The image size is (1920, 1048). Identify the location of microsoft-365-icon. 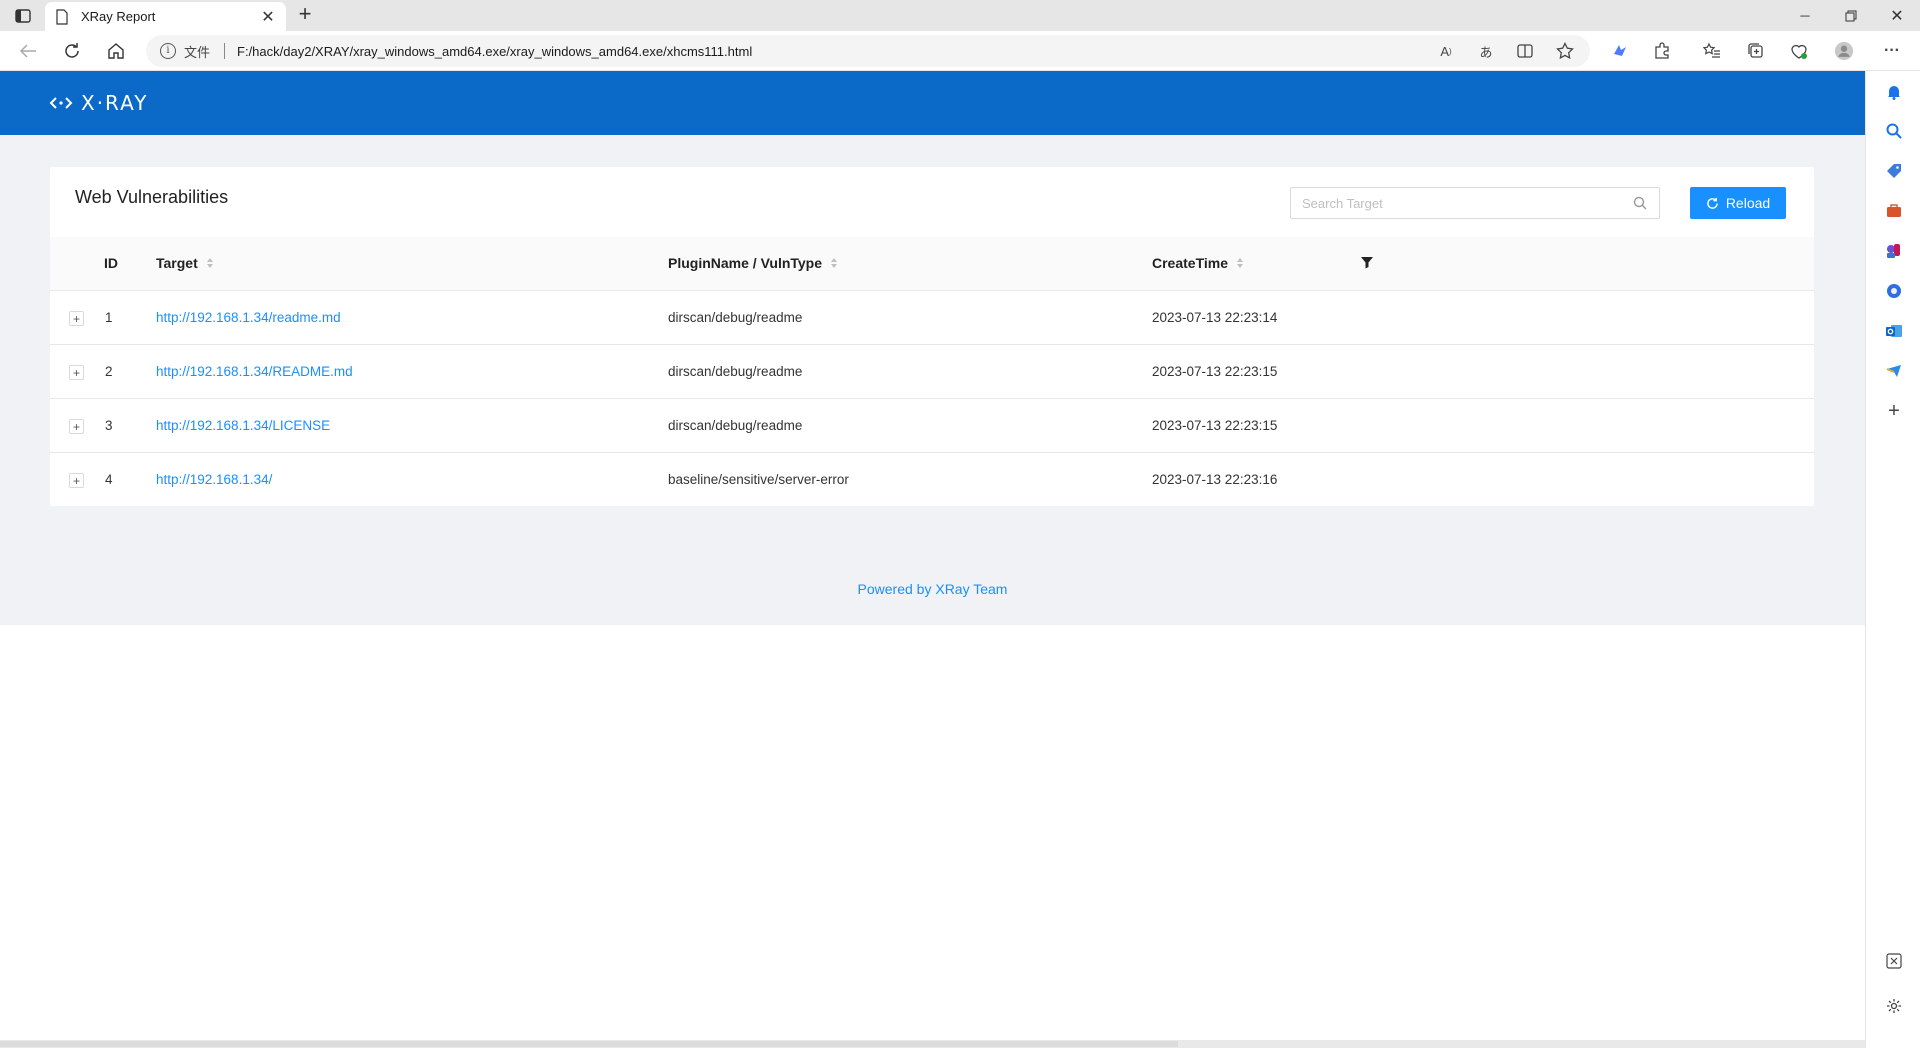
(1894, 291).